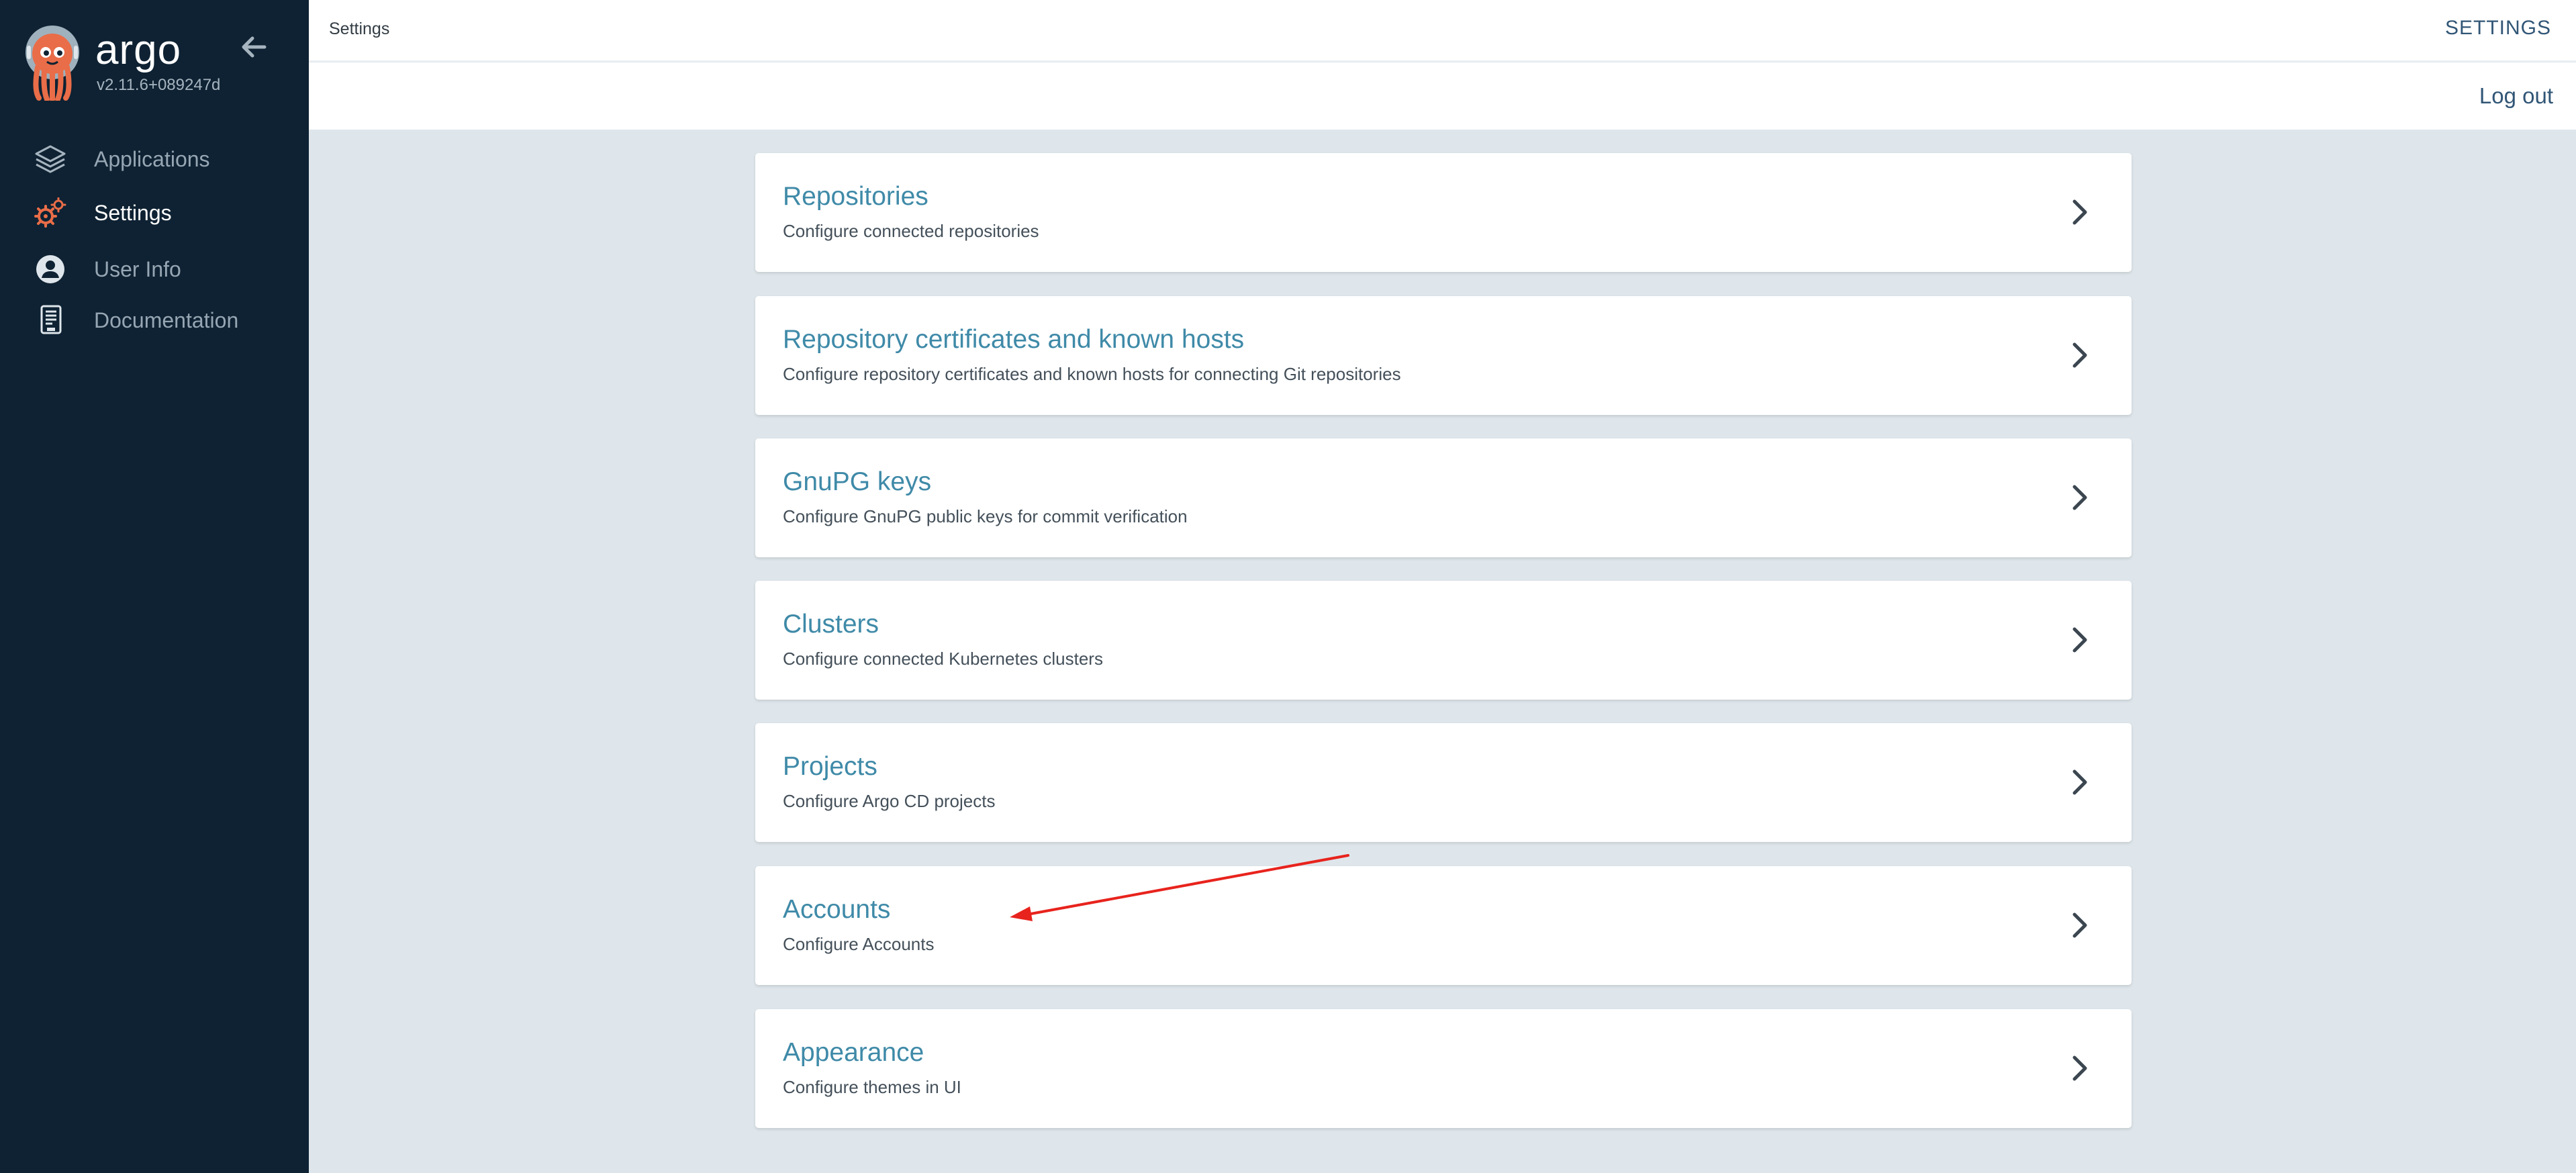 This screenshot has width=2576, height=1173. I want to click on card-title: GnuPG keys, so click(857, 481).